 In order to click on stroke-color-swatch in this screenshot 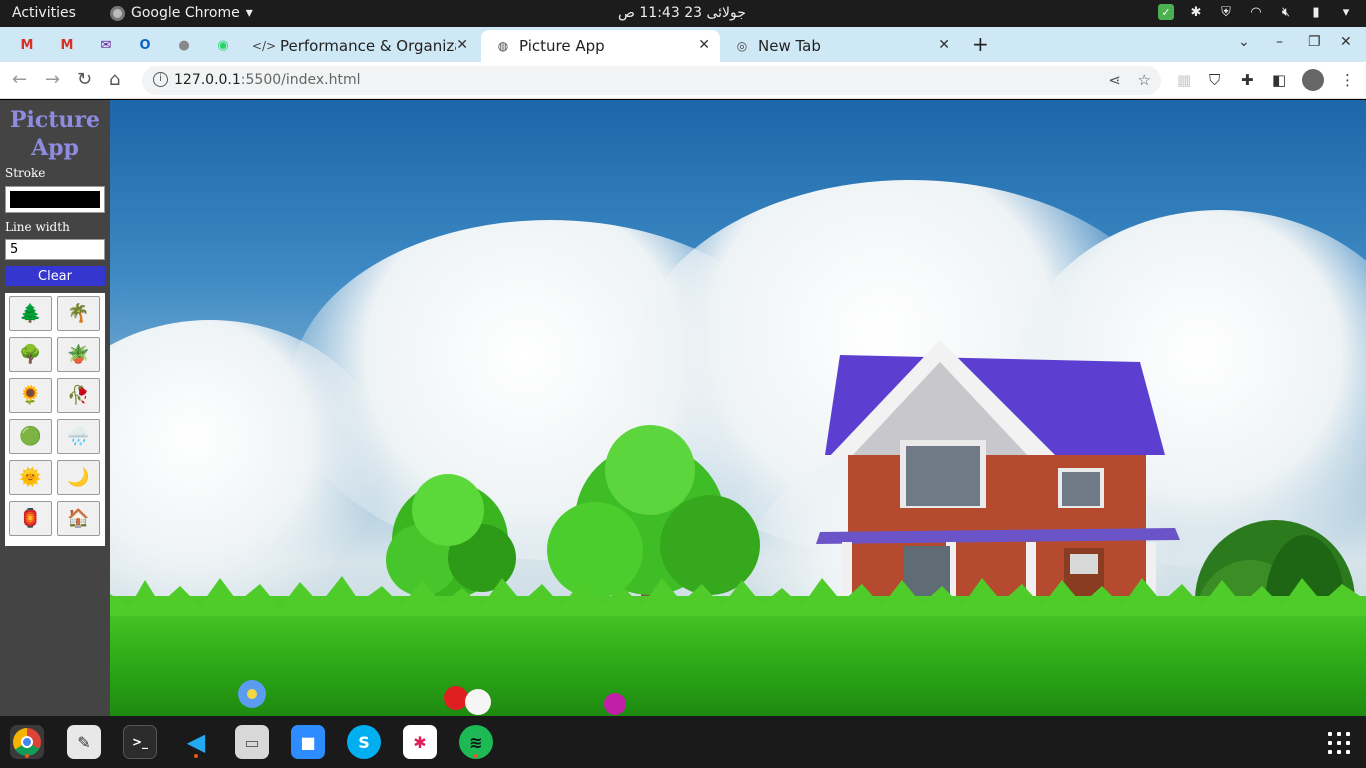, I will do `click(55, 199)`.